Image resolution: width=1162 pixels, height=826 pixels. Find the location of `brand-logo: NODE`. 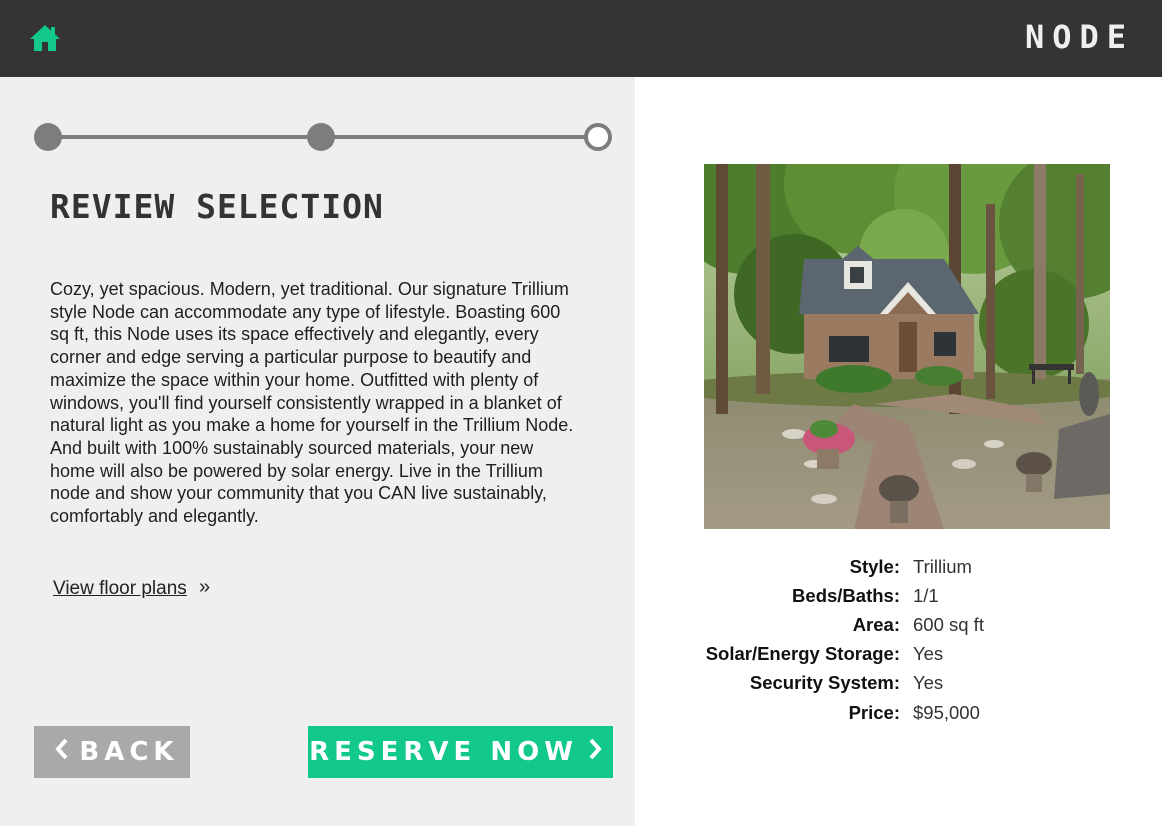

brand-logo: NODE is located at coordinates (1079, 37).